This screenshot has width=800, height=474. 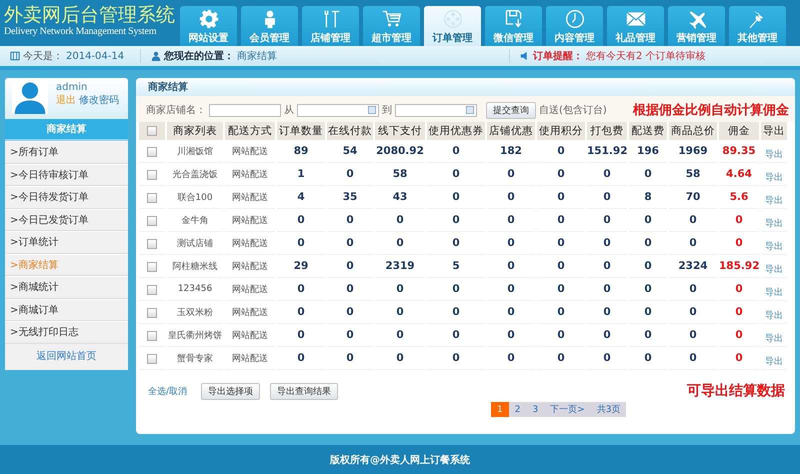 I want to click on sidebar-item: >所有订单, so click(x=66, y=152).